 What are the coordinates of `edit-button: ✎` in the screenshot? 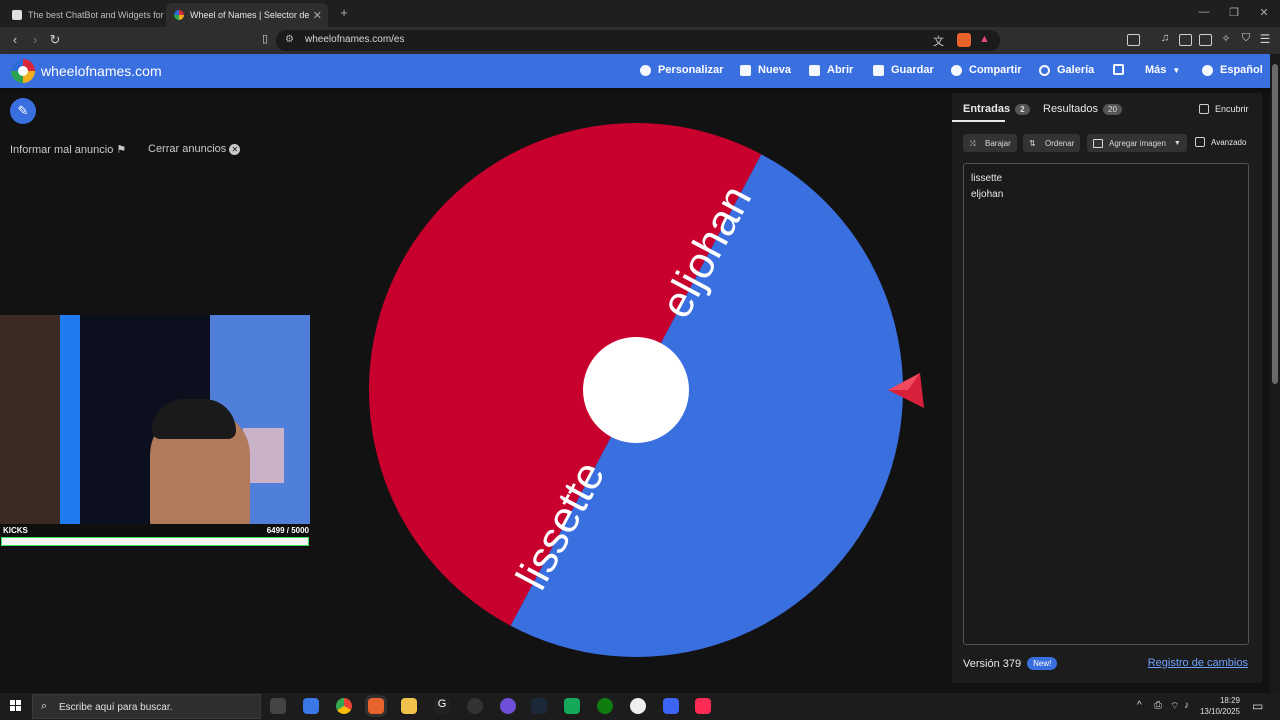 It's located at (23, 111).